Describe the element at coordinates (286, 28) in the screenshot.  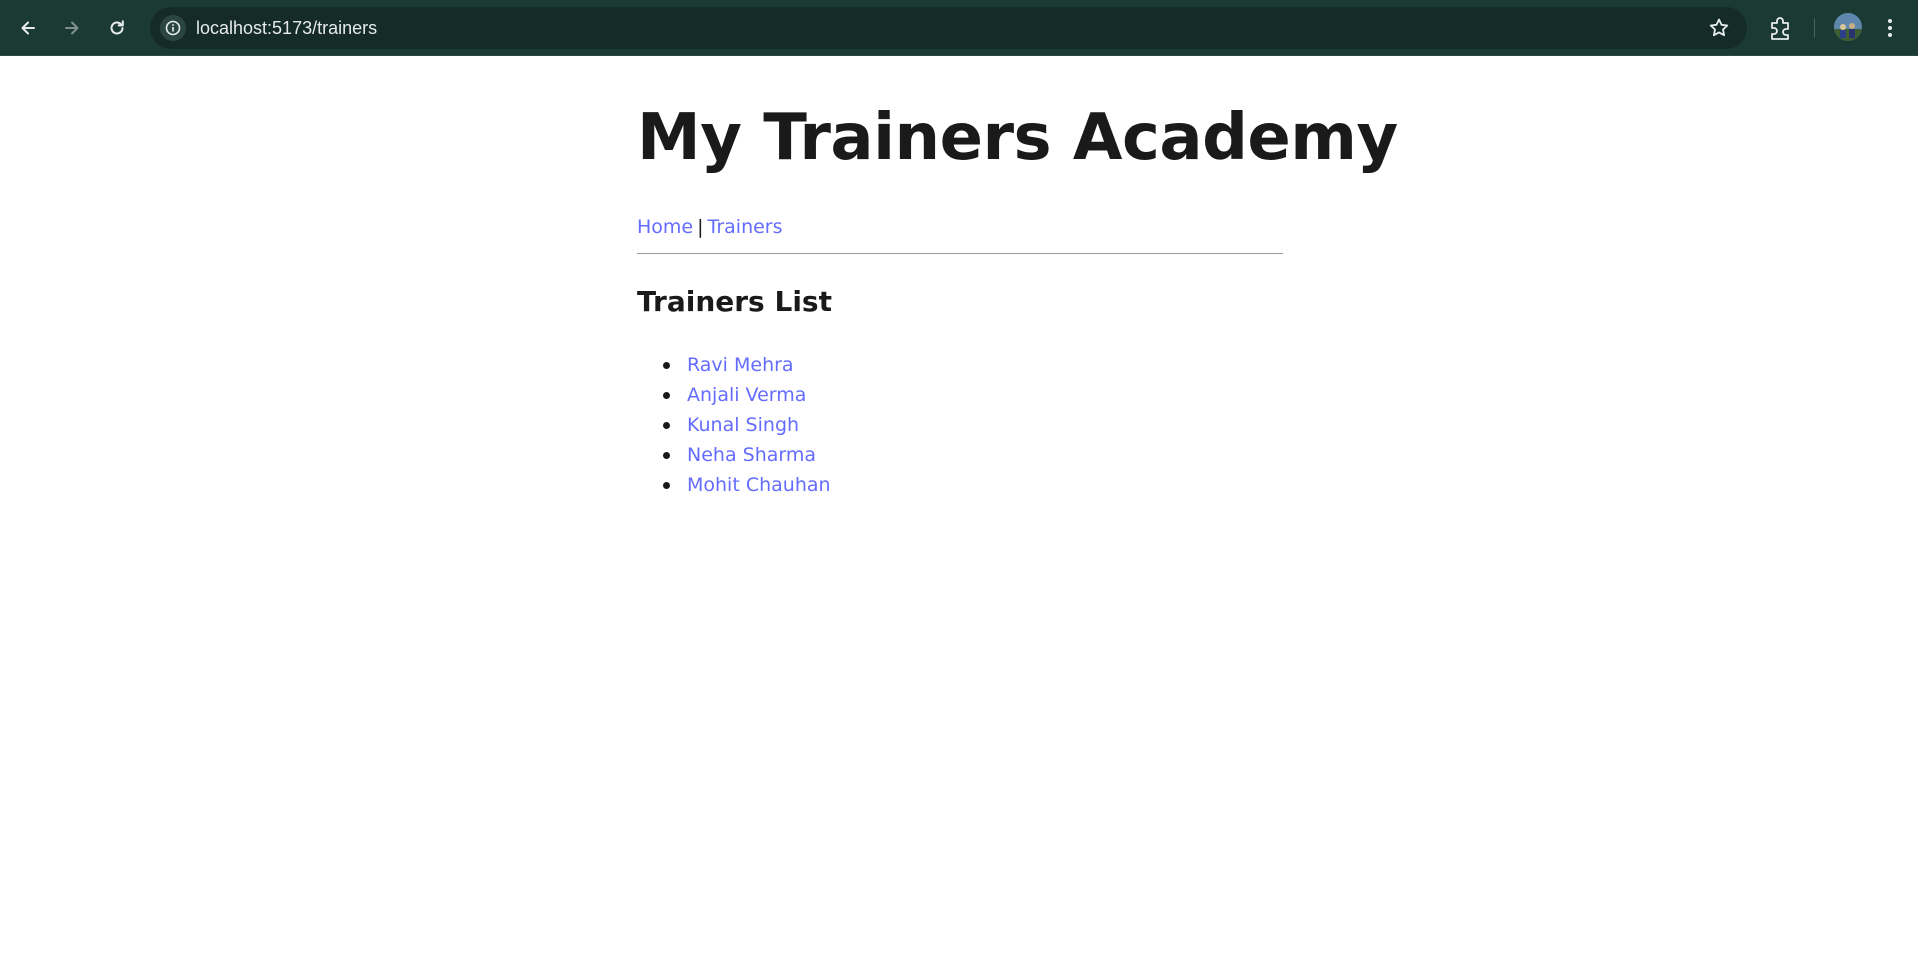
I see `url-text: localhost:5173/trainers` at that location.